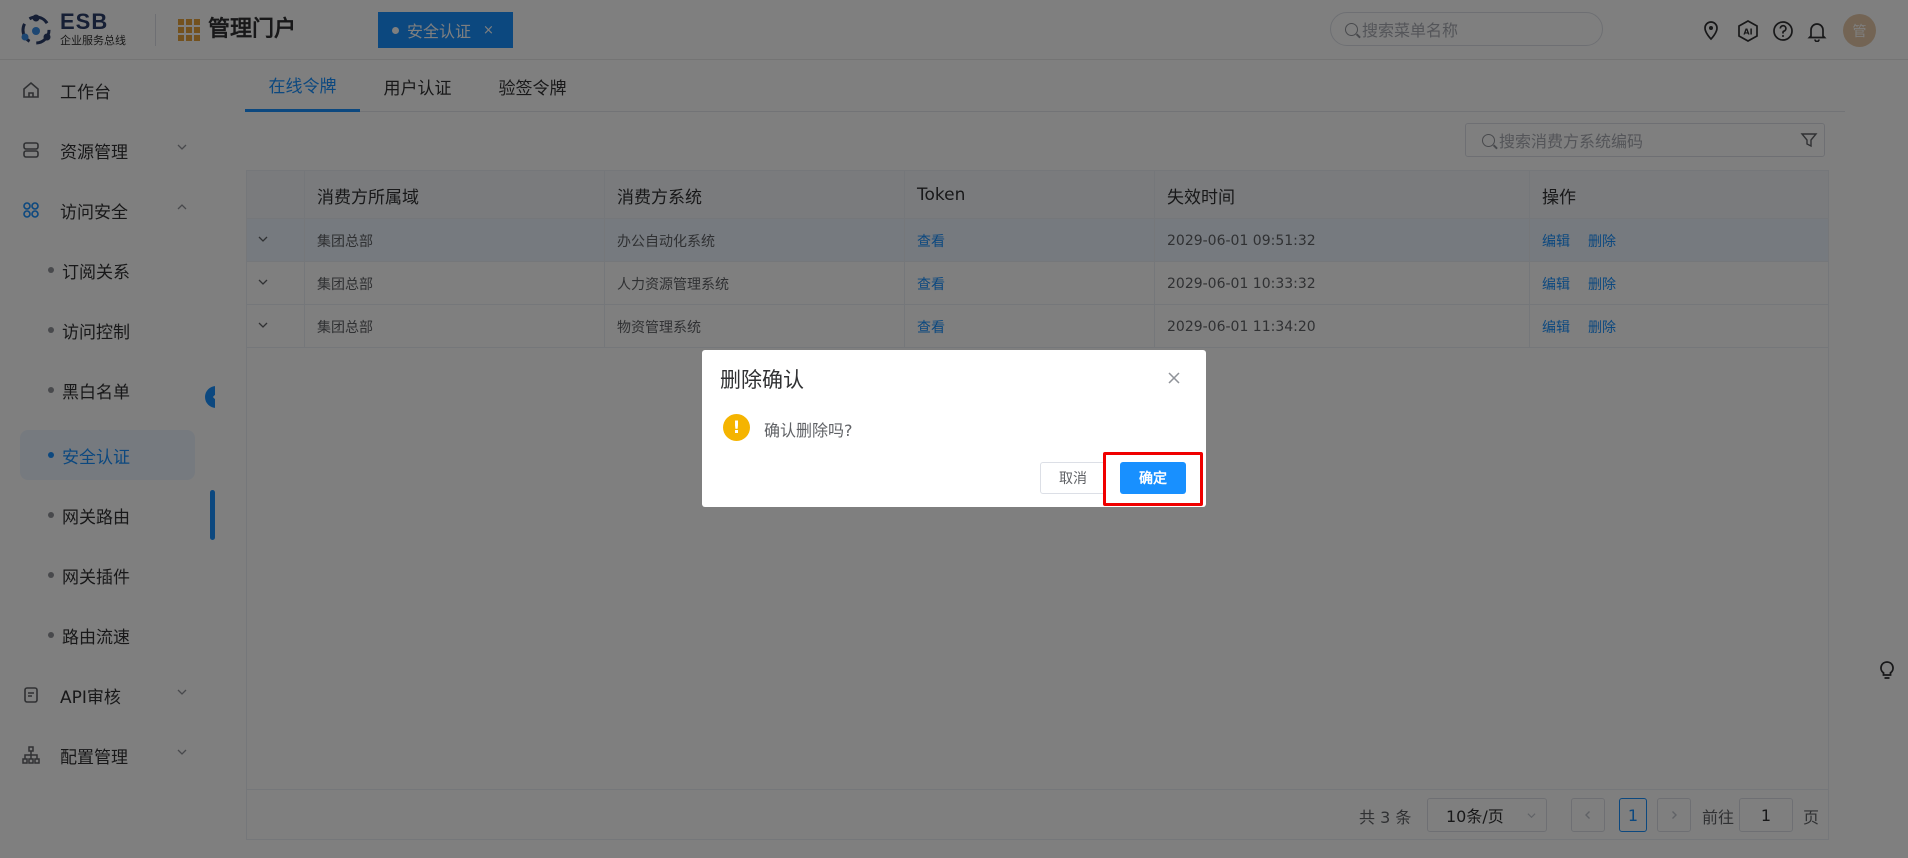 This screenshot has width=1908, height=858. I want to click on dialog-message: 确认删除吗?, so click(808, 430).